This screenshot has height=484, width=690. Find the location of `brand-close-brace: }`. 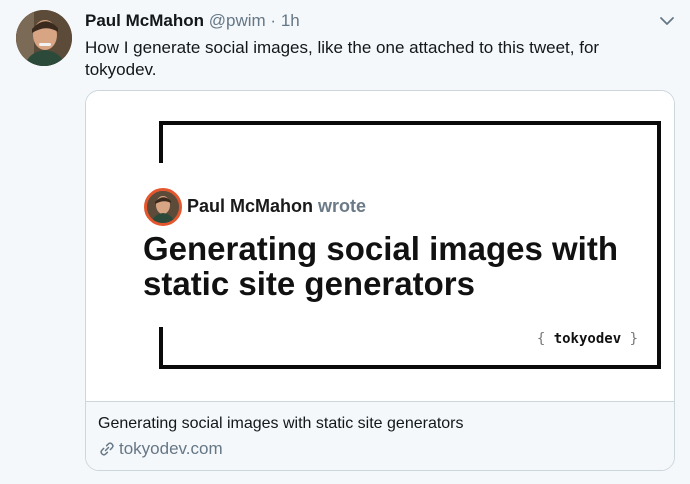

brand-close-brace: } is located at coordinates (633, 339).